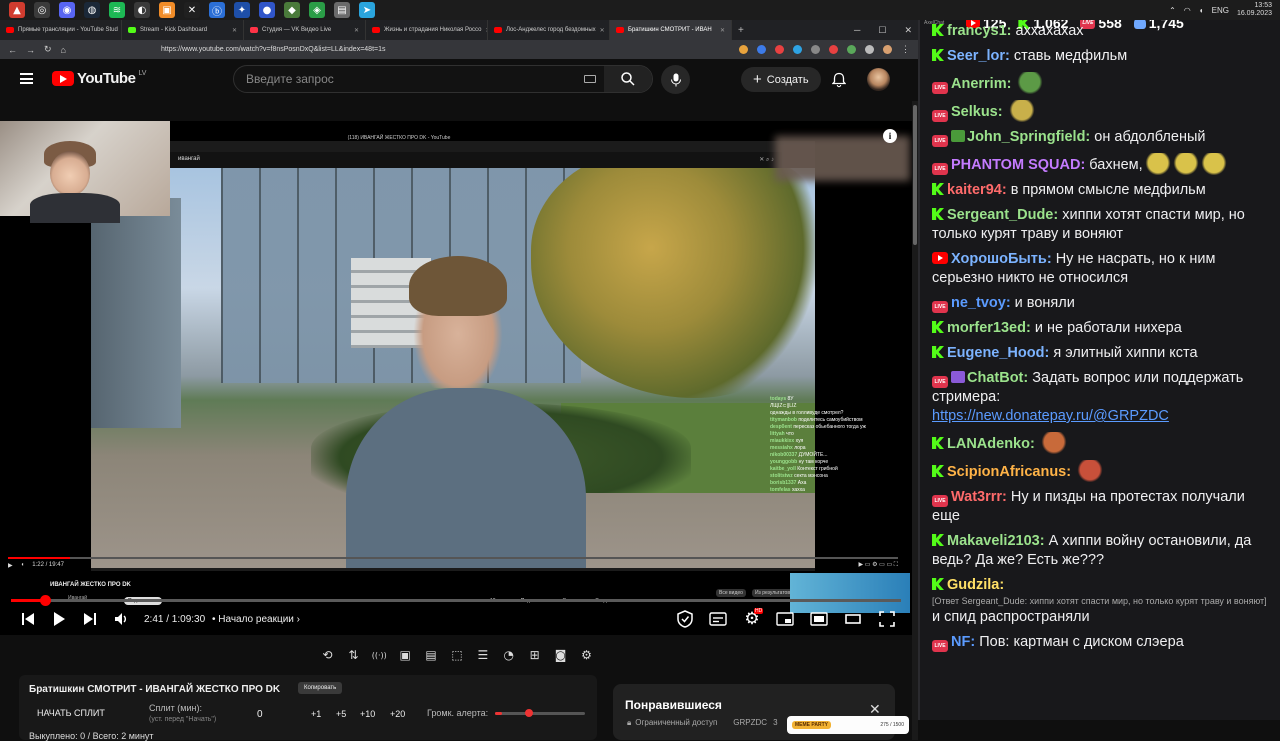  Describe the element at coordinates (117, 10) in the screenshot. I see `spotify-icon: ≋` at that location.